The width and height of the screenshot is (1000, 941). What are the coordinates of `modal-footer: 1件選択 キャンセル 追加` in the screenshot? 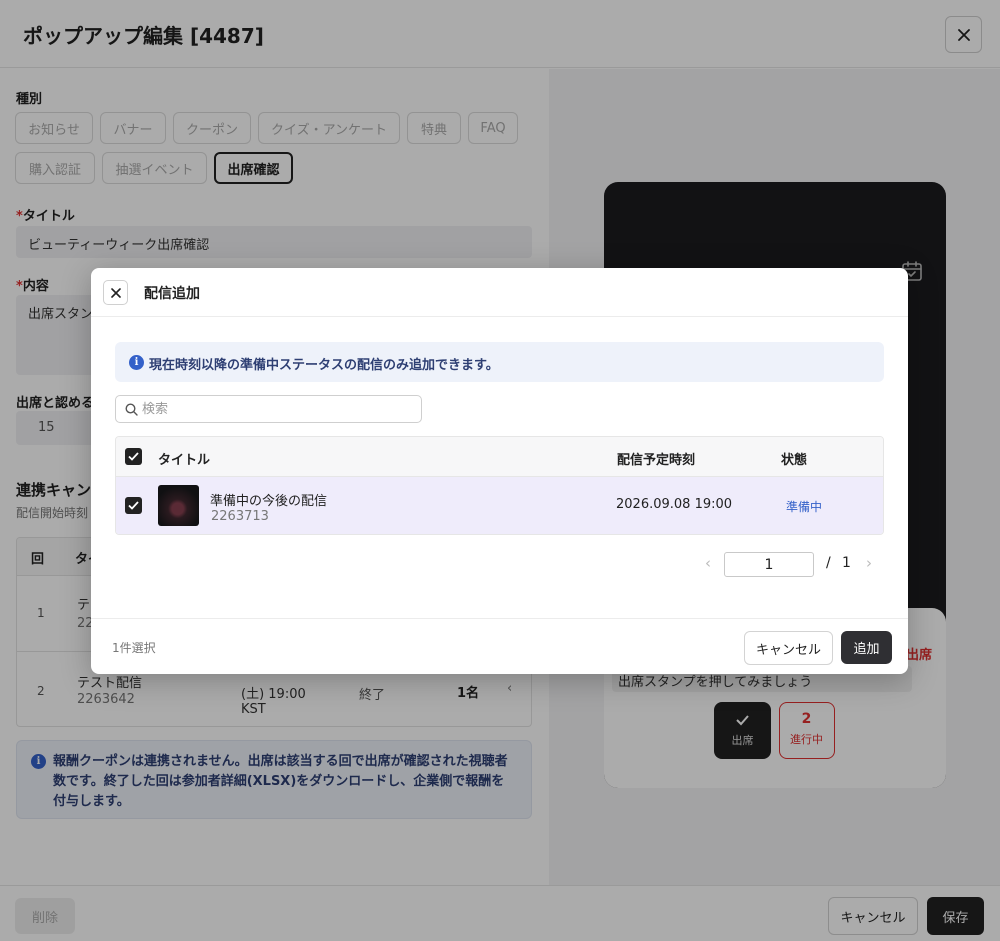 It's located at (499, 646).